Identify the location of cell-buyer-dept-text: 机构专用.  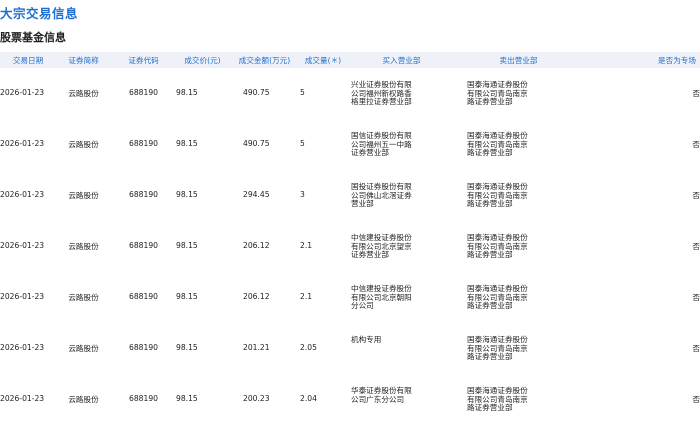
(366, 339).